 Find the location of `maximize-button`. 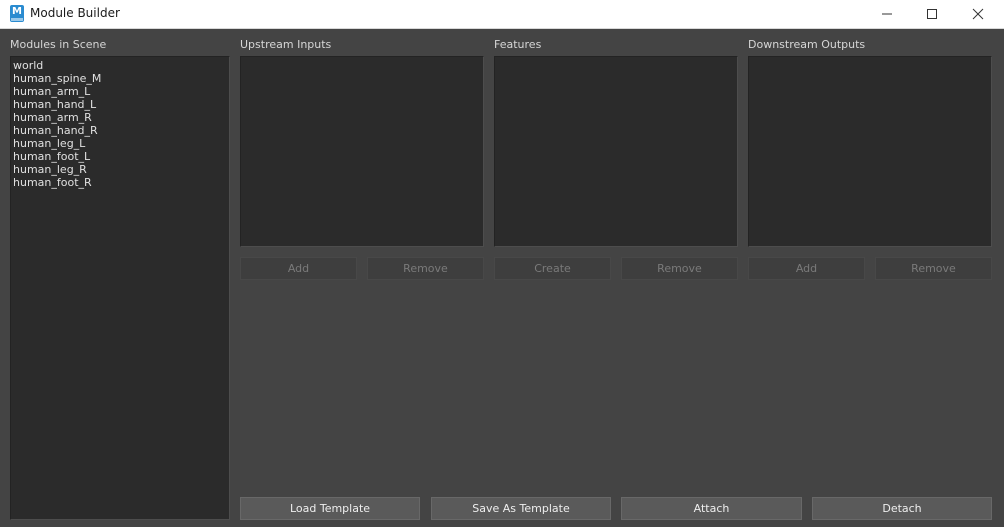

maximize-button is located at coordinates (932, 14).